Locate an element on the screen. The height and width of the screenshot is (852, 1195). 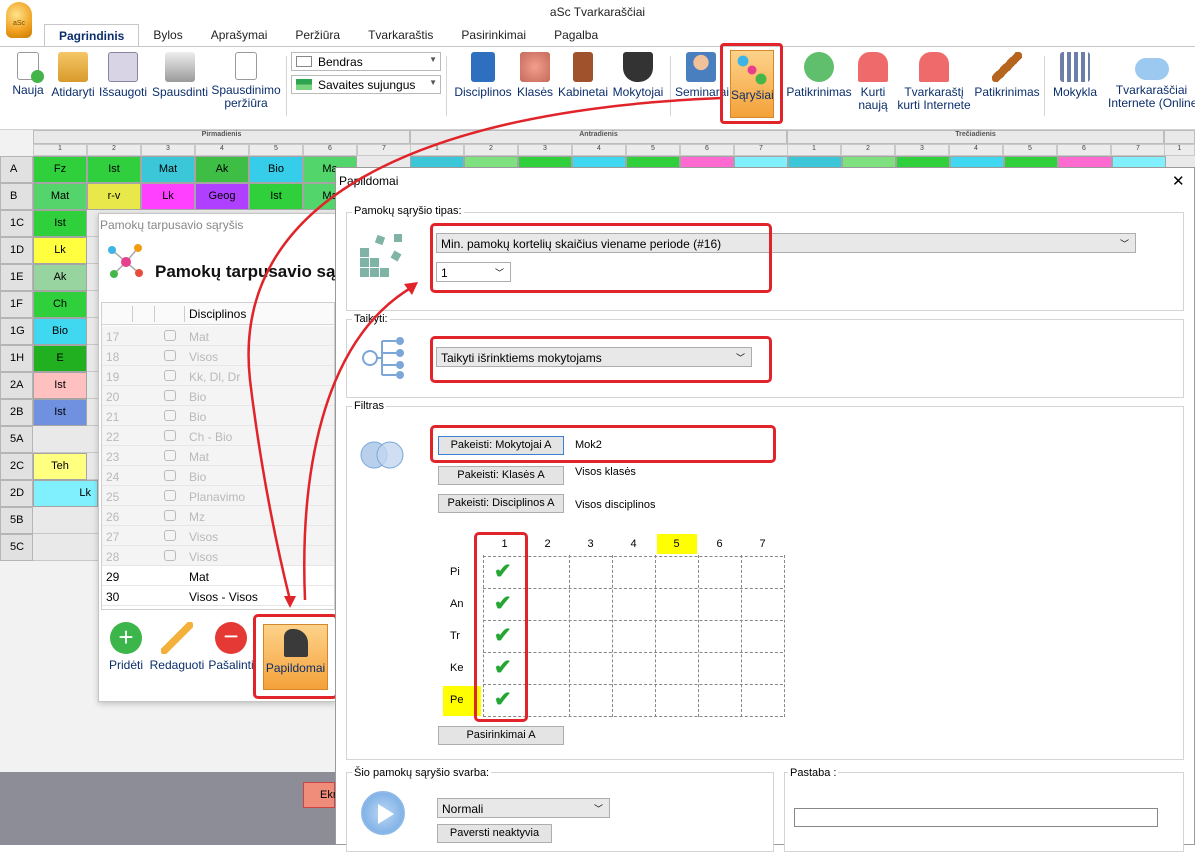
list-item: 25 Planavimo is located at coordinates (218, 496).